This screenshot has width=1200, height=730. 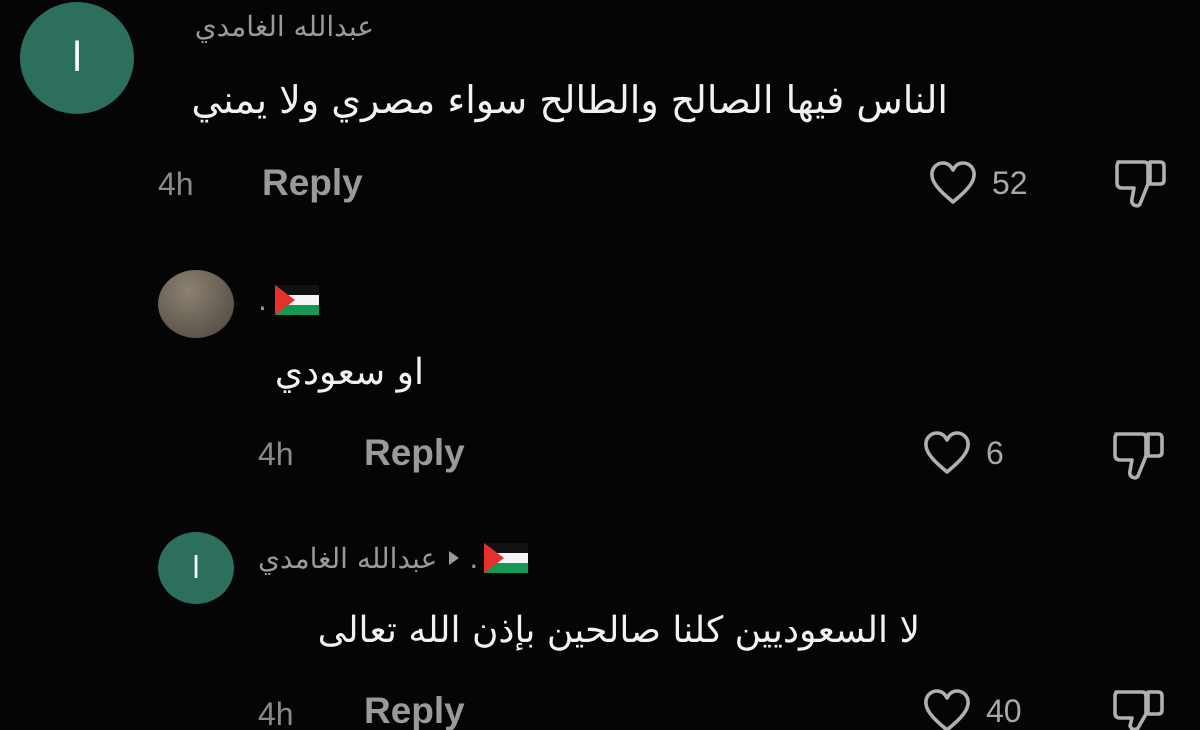 I want to click on like-count: 6, so click(x=995, y=452).